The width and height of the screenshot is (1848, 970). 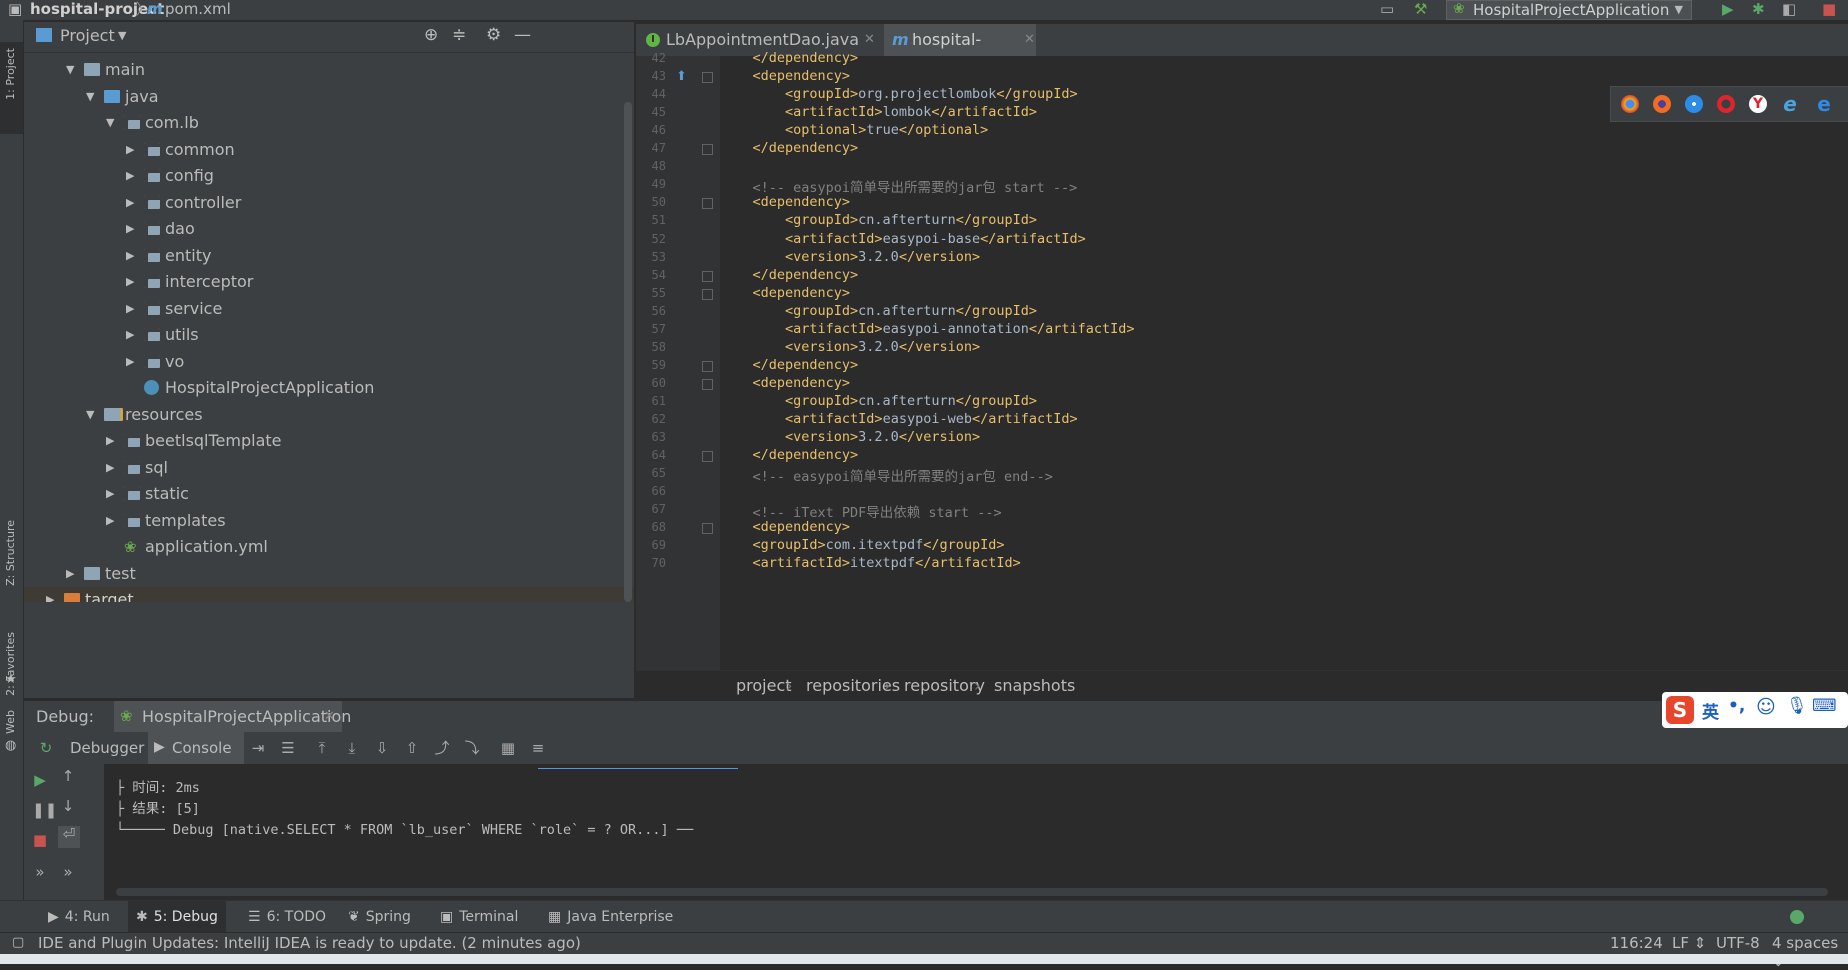 I want to click on firefox-icon, so click(x=1662, y=104).